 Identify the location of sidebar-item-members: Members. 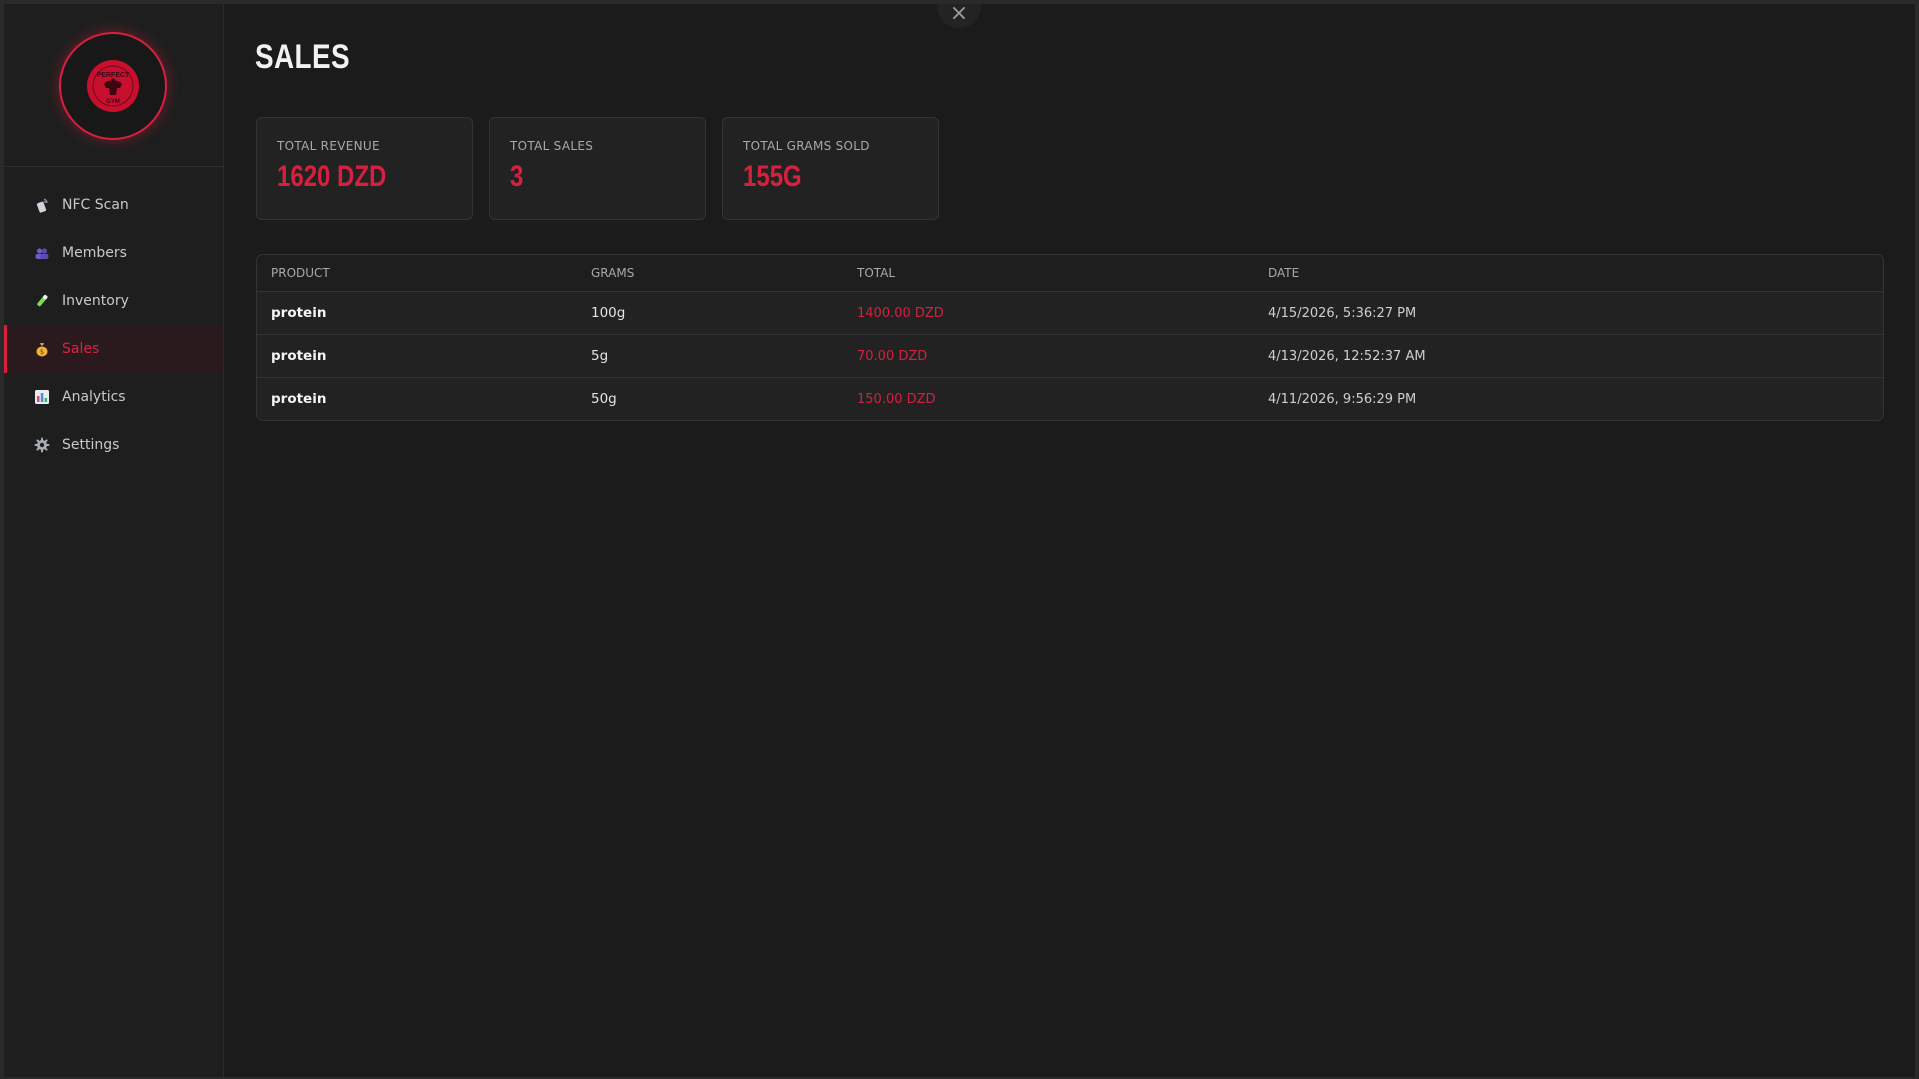
(113, 253).